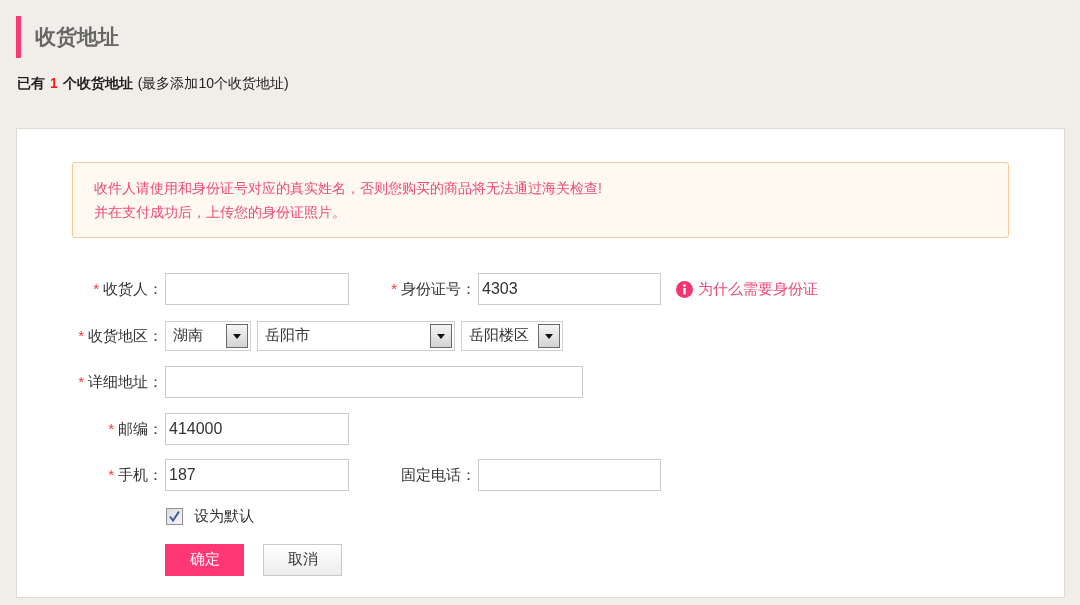 Image resolution: width=1080 pixels, height=605 pixels. I want to click on notice-text: 并在支付成功后，上传您的身份证照片。, so click(220, 212).